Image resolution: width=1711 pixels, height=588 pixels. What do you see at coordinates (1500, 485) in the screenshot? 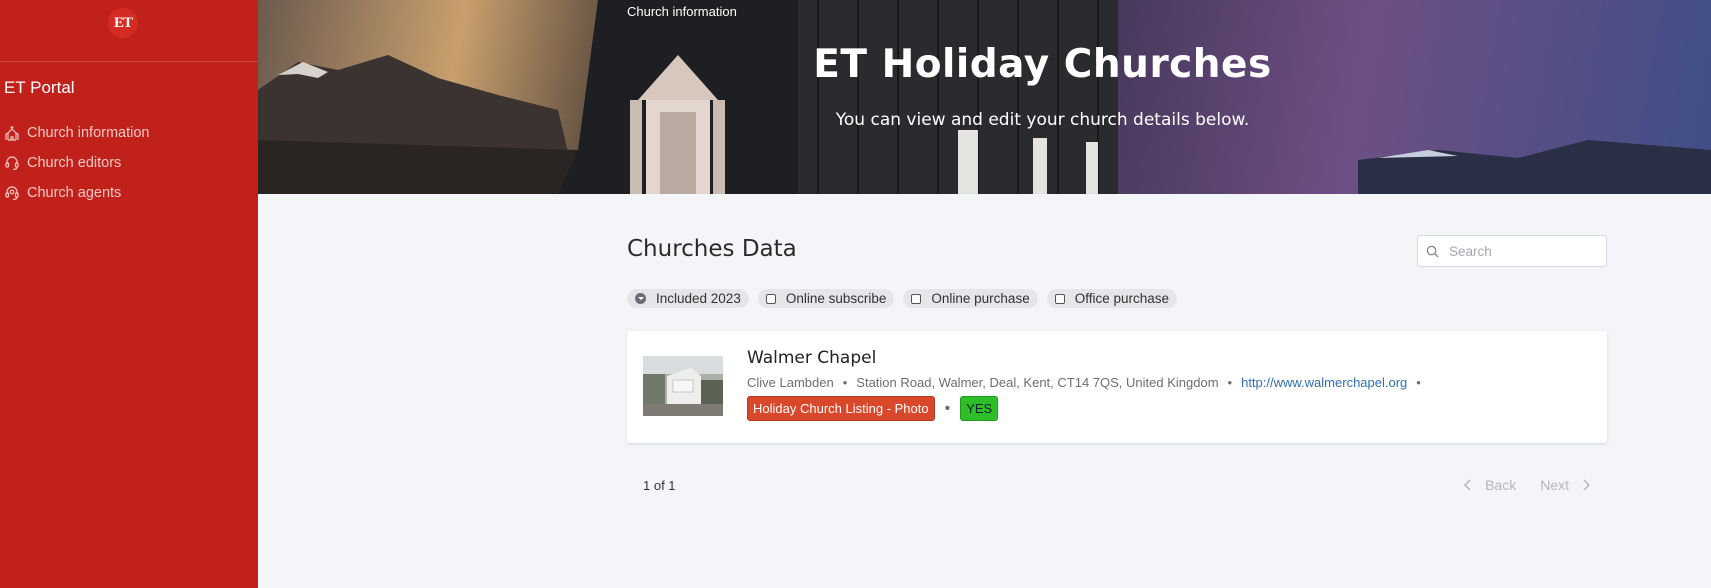
I see `back-button: Back` at bounding box center [1500, 485].